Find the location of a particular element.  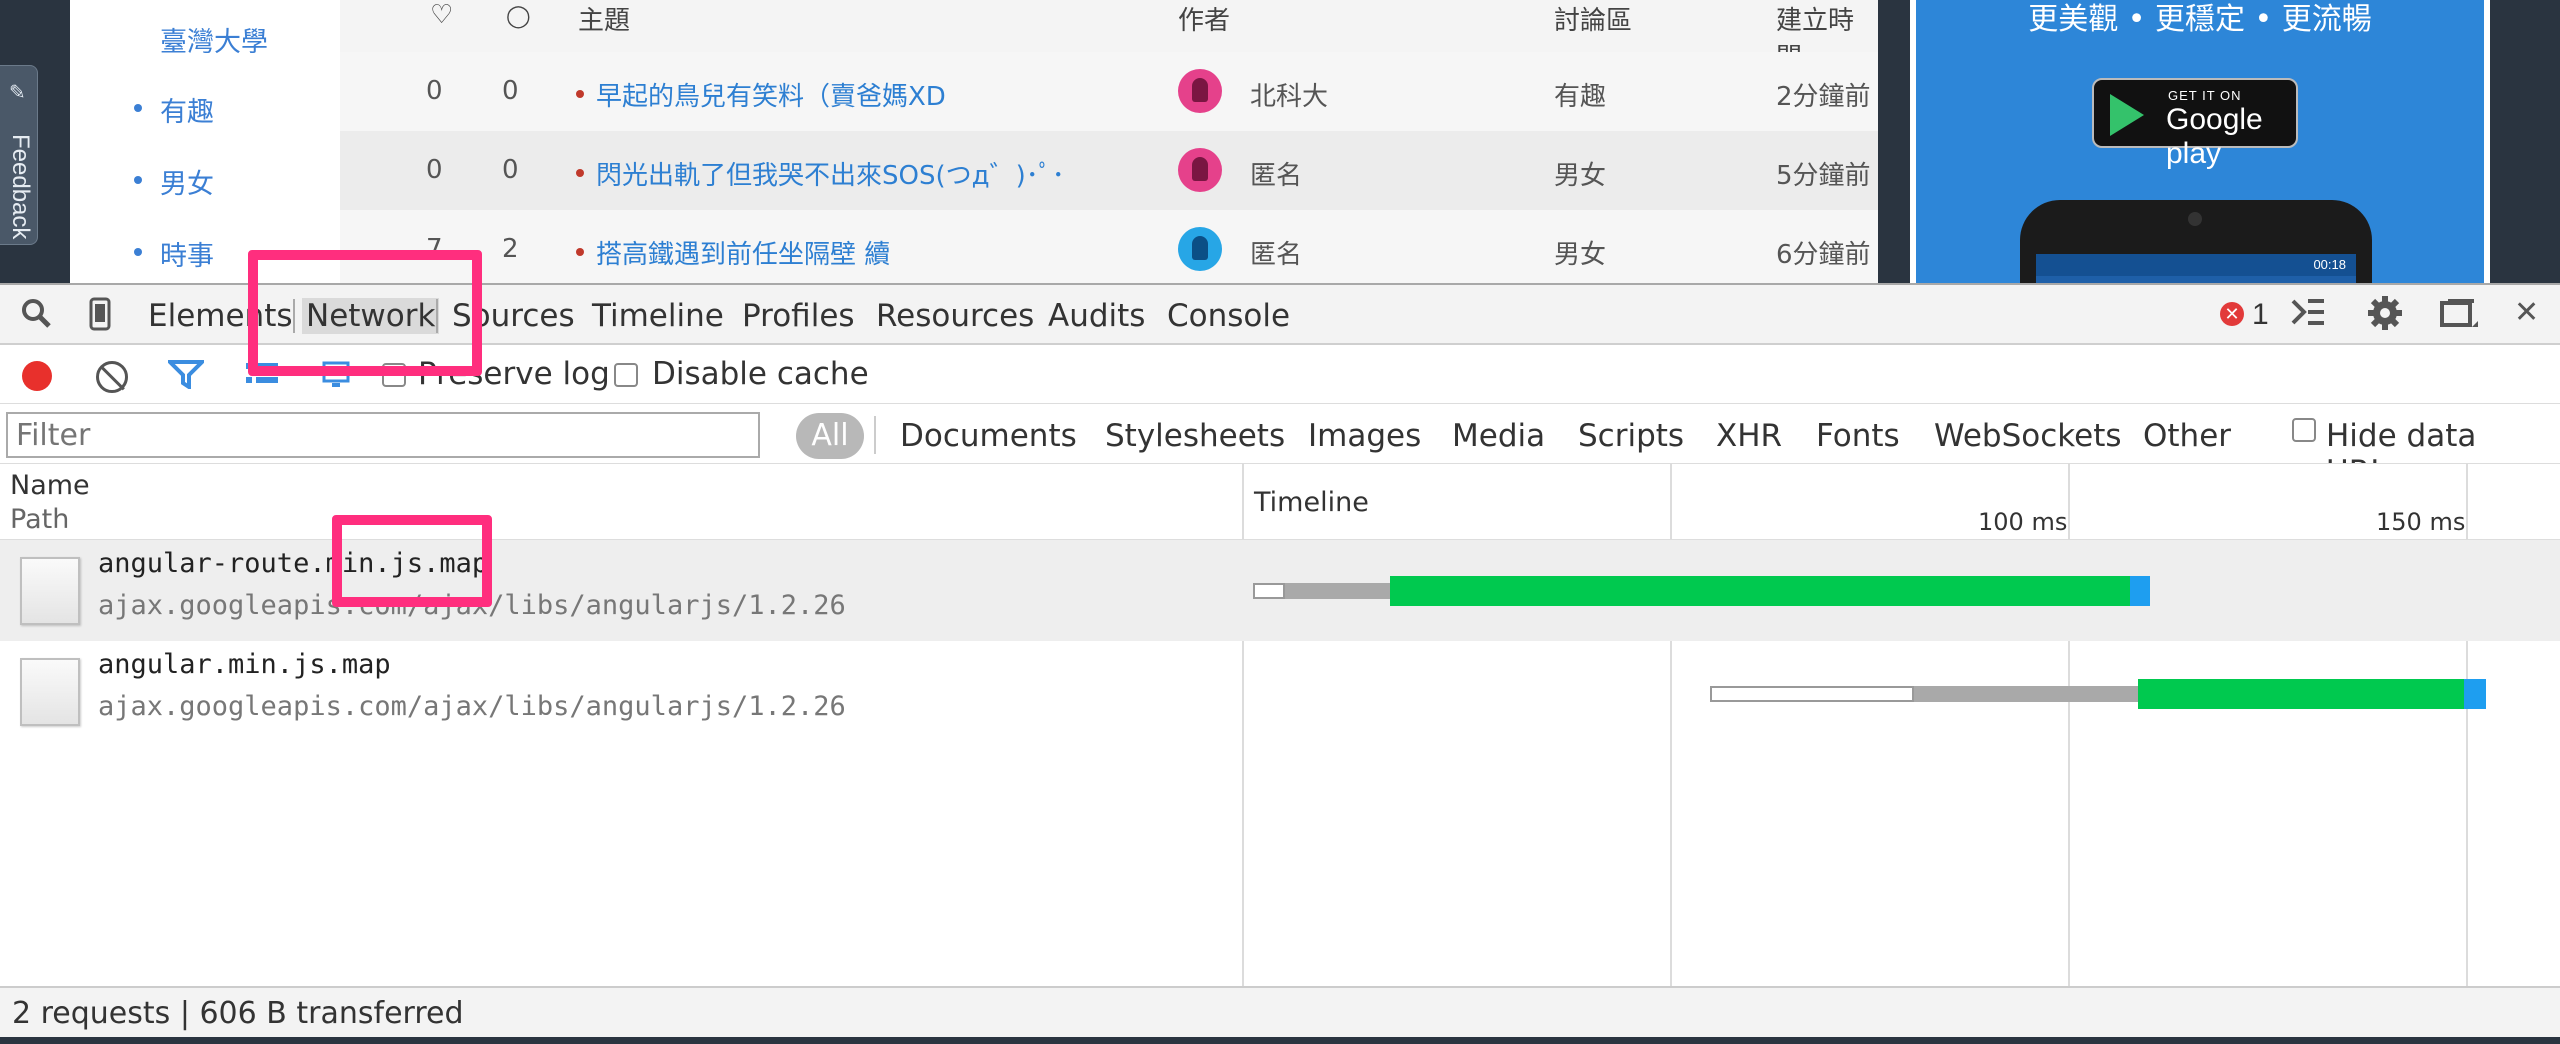

type-filter-images: Images is located at coordinates (1364, 436).